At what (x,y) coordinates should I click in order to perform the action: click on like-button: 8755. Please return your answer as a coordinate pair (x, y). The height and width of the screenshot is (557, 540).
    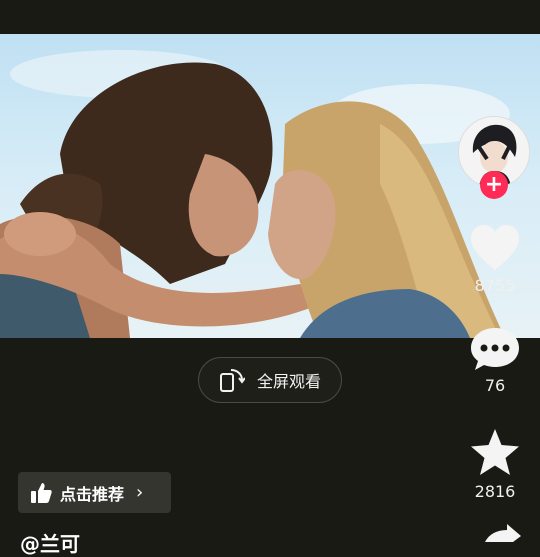
    Looking at the image, I should click on (495, 259).